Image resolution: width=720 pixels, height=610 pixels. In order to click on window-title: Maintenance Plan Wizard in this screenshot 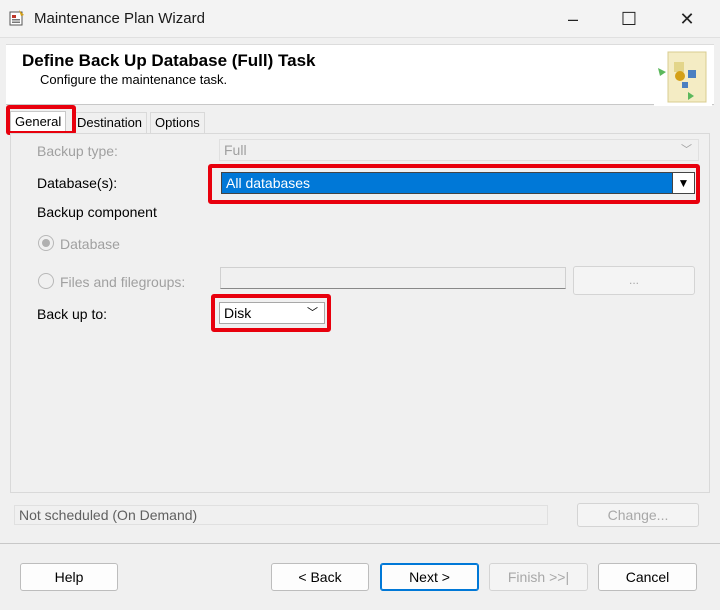, I will do `click(119, 18)`.